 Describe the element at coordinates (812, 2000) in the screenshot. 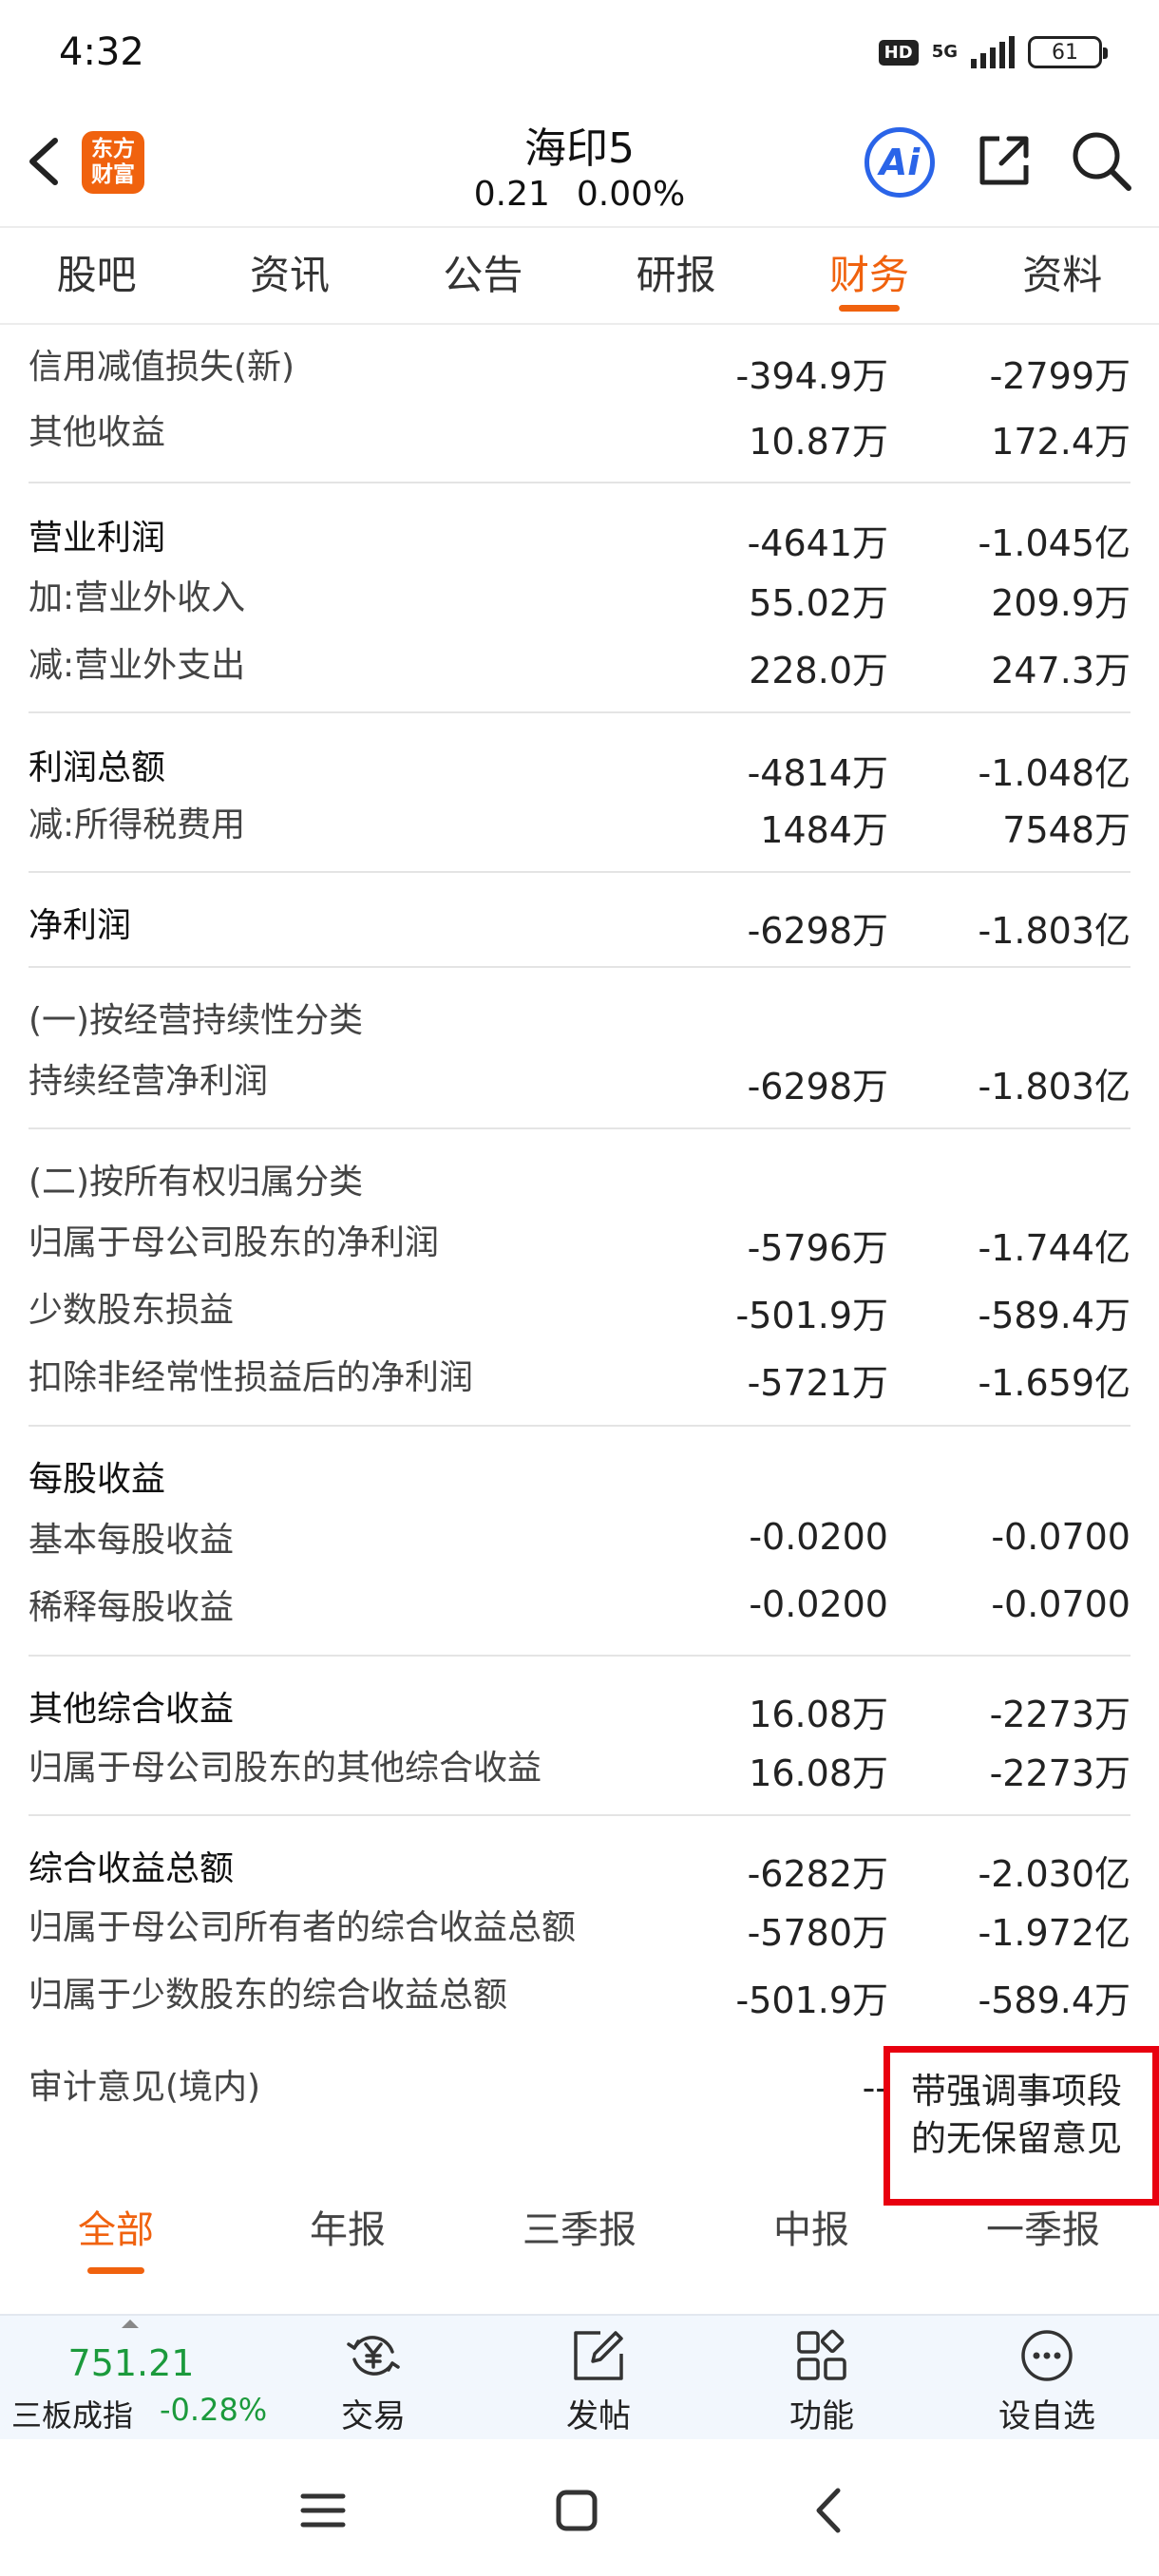

I see `row-value-col1: -501.9万` at that location.